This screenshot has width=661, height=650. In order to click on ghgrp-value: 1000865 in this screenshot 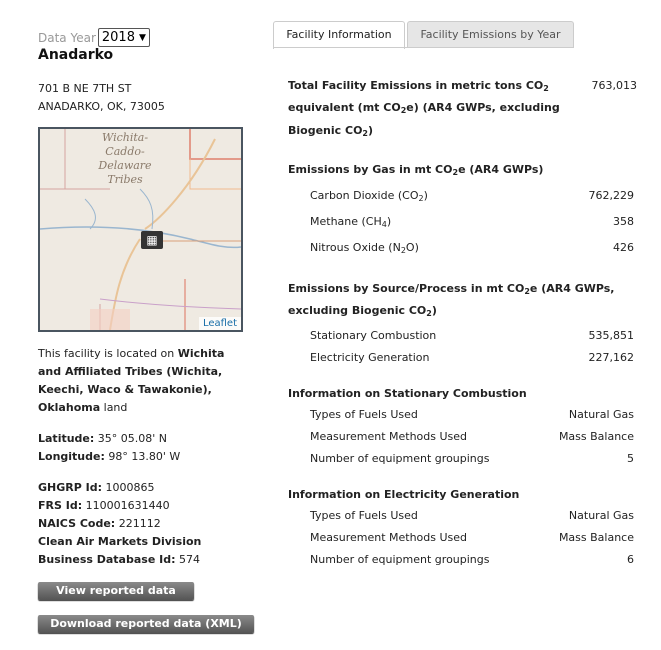, I will do `click(130, 487)`.